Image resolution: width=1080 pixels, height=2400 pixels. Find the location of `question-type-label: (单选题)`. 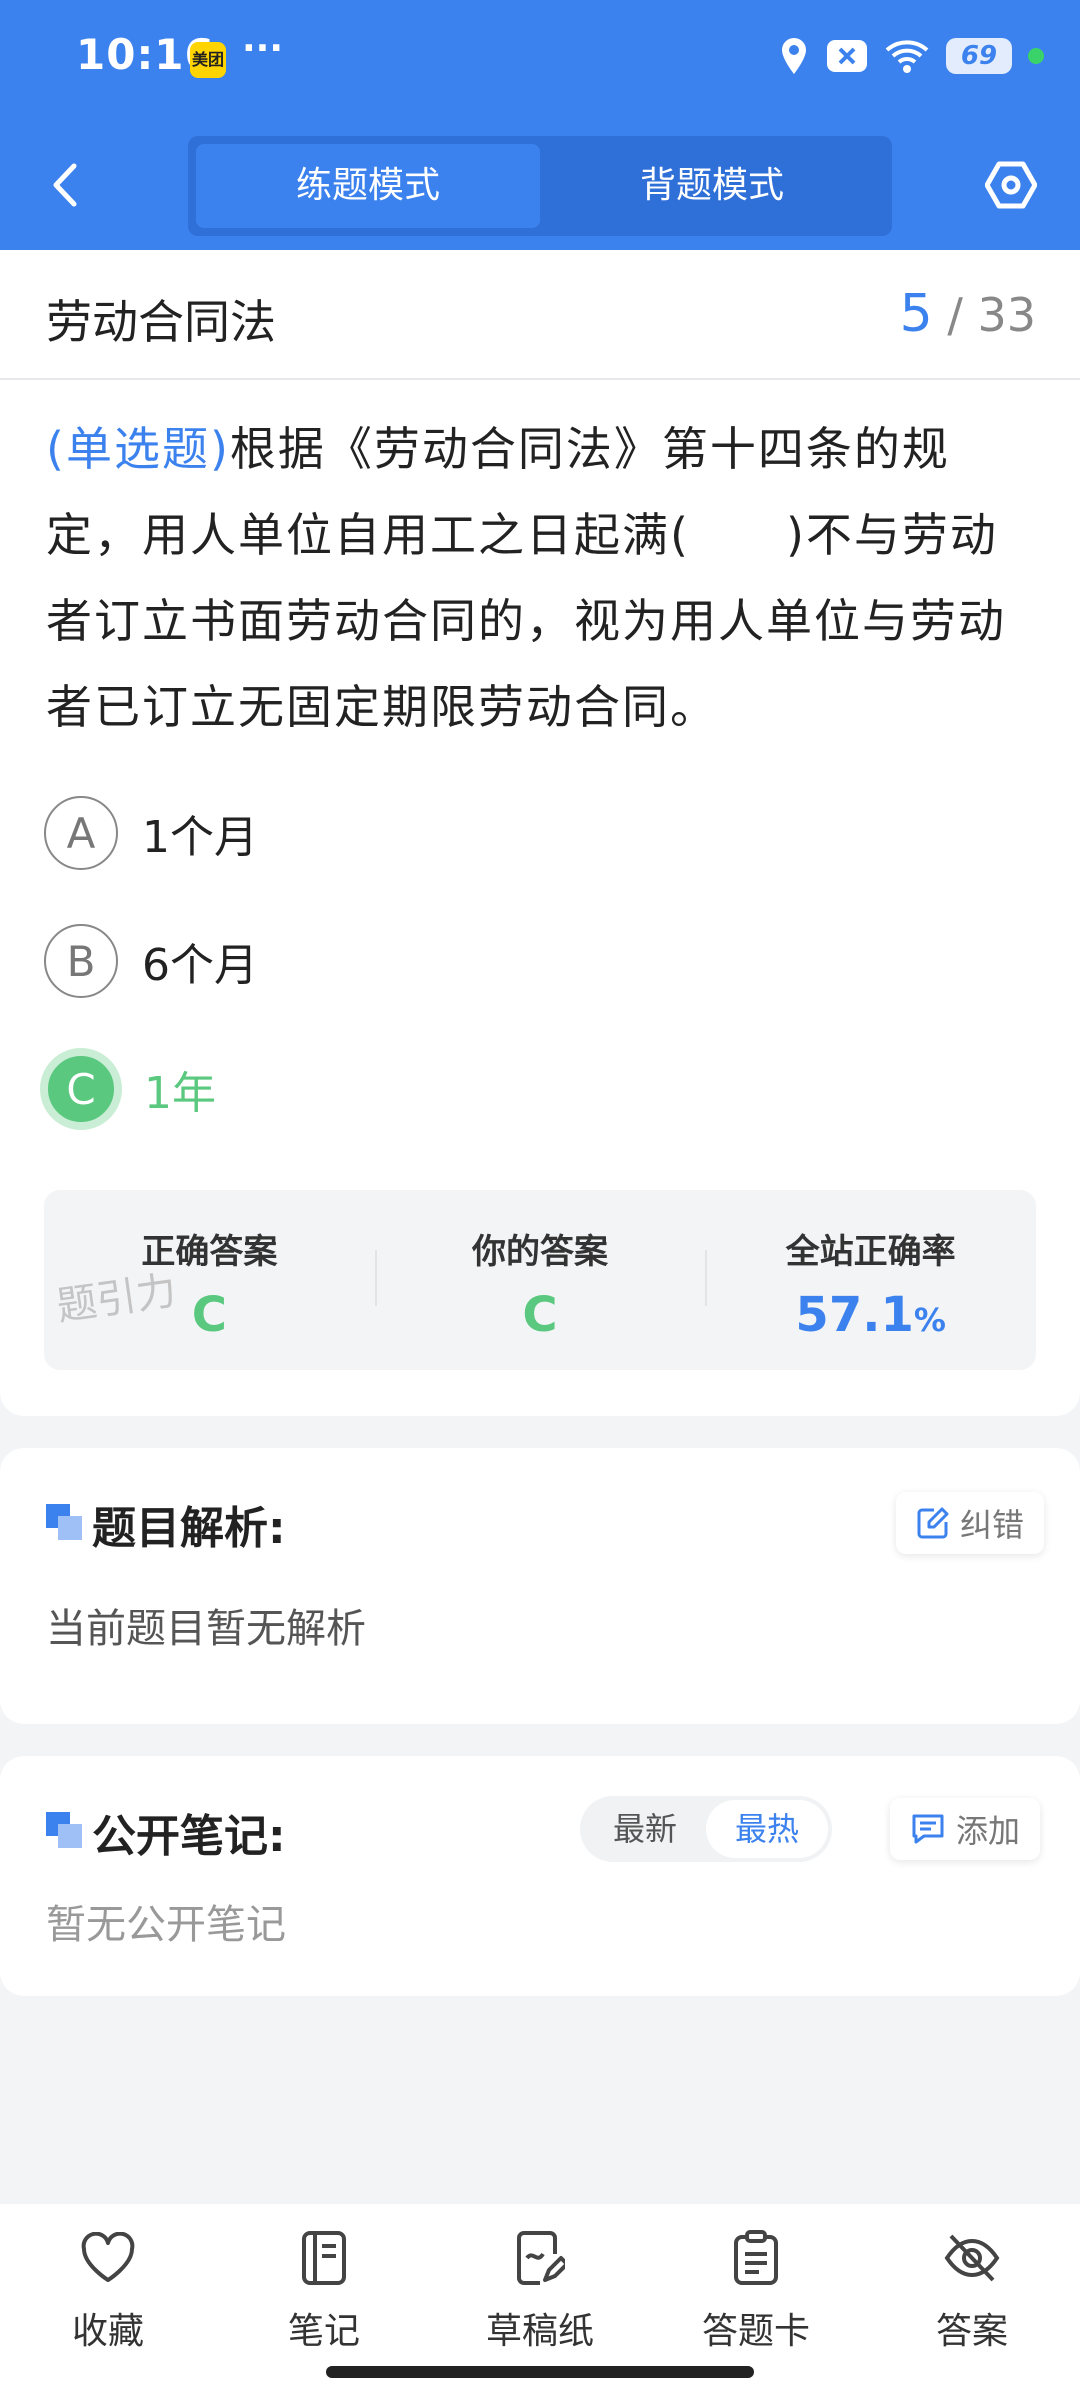

question-type-label: (单选题) is located at coordinates (138, 449).